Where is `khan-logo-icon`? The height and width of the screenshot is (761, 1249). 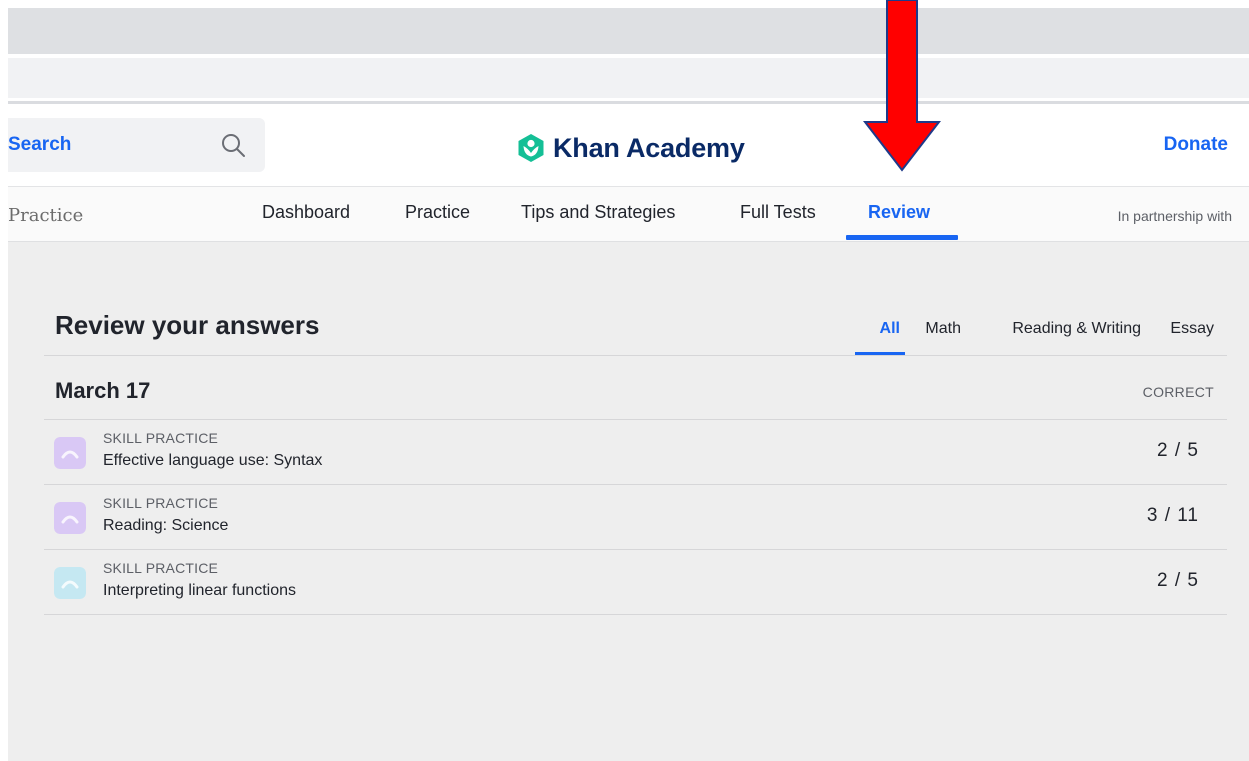
khan-logo-icon is located at coordinates (531, 148).